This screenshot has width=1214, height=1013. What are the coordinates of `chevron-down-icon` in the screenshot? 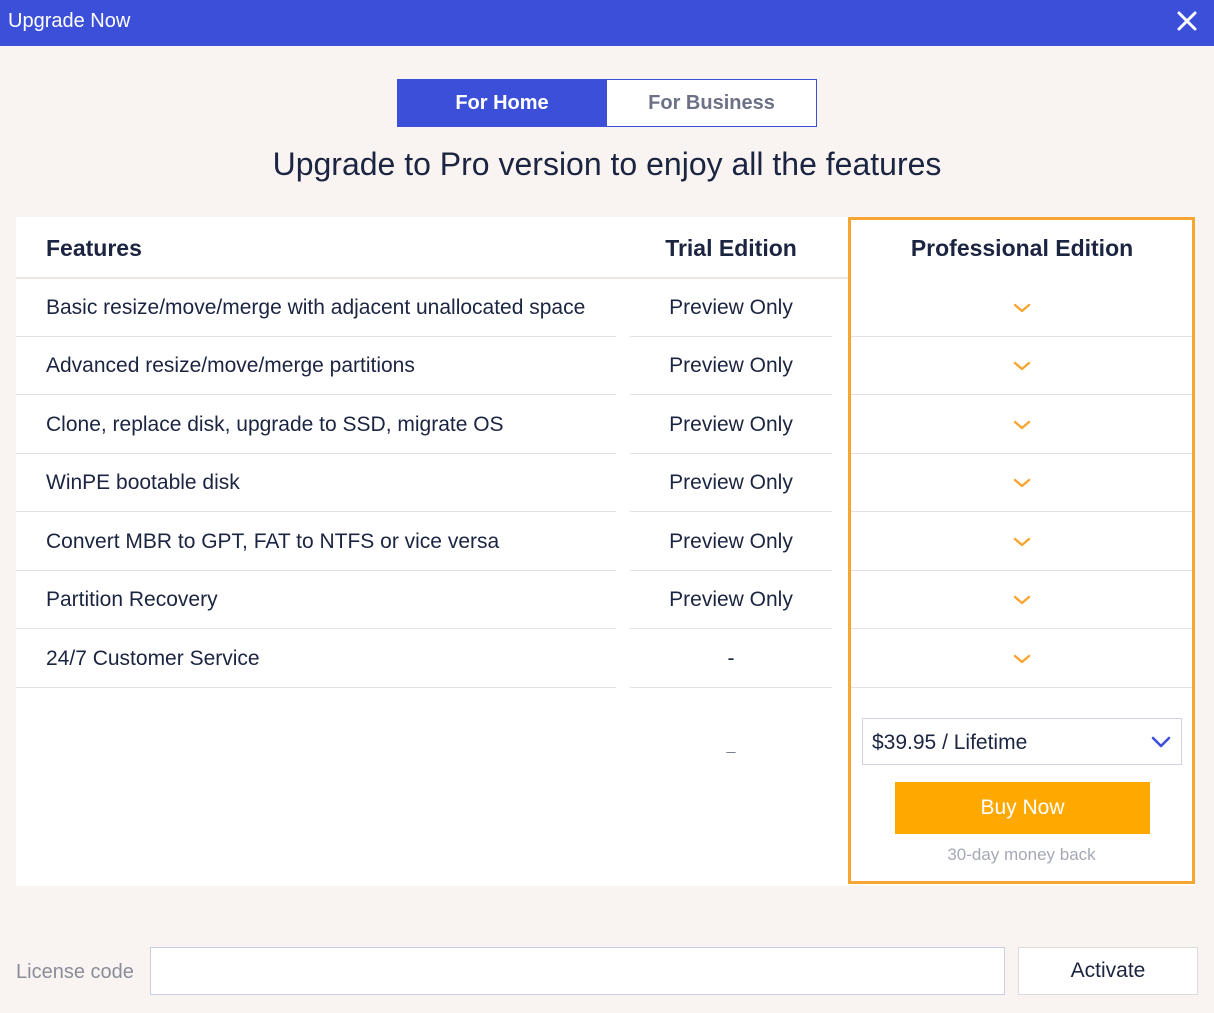 It's located at (1161, 744).